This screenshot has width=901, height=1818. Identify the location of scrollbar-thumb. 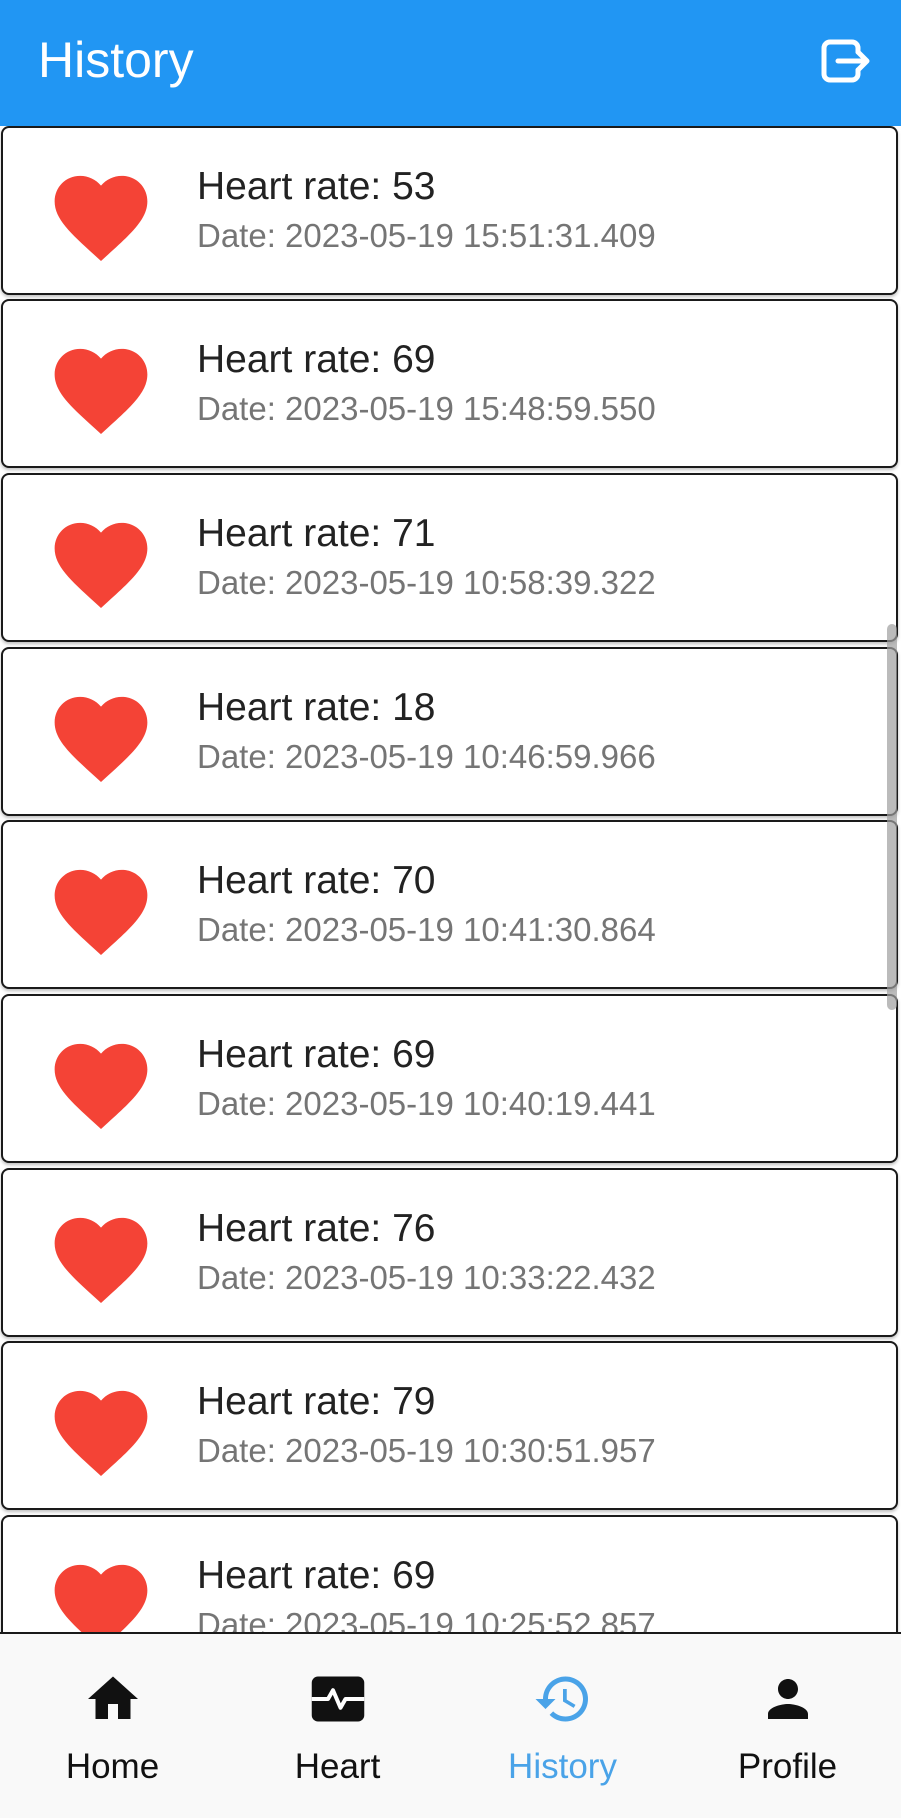
(892, 817).